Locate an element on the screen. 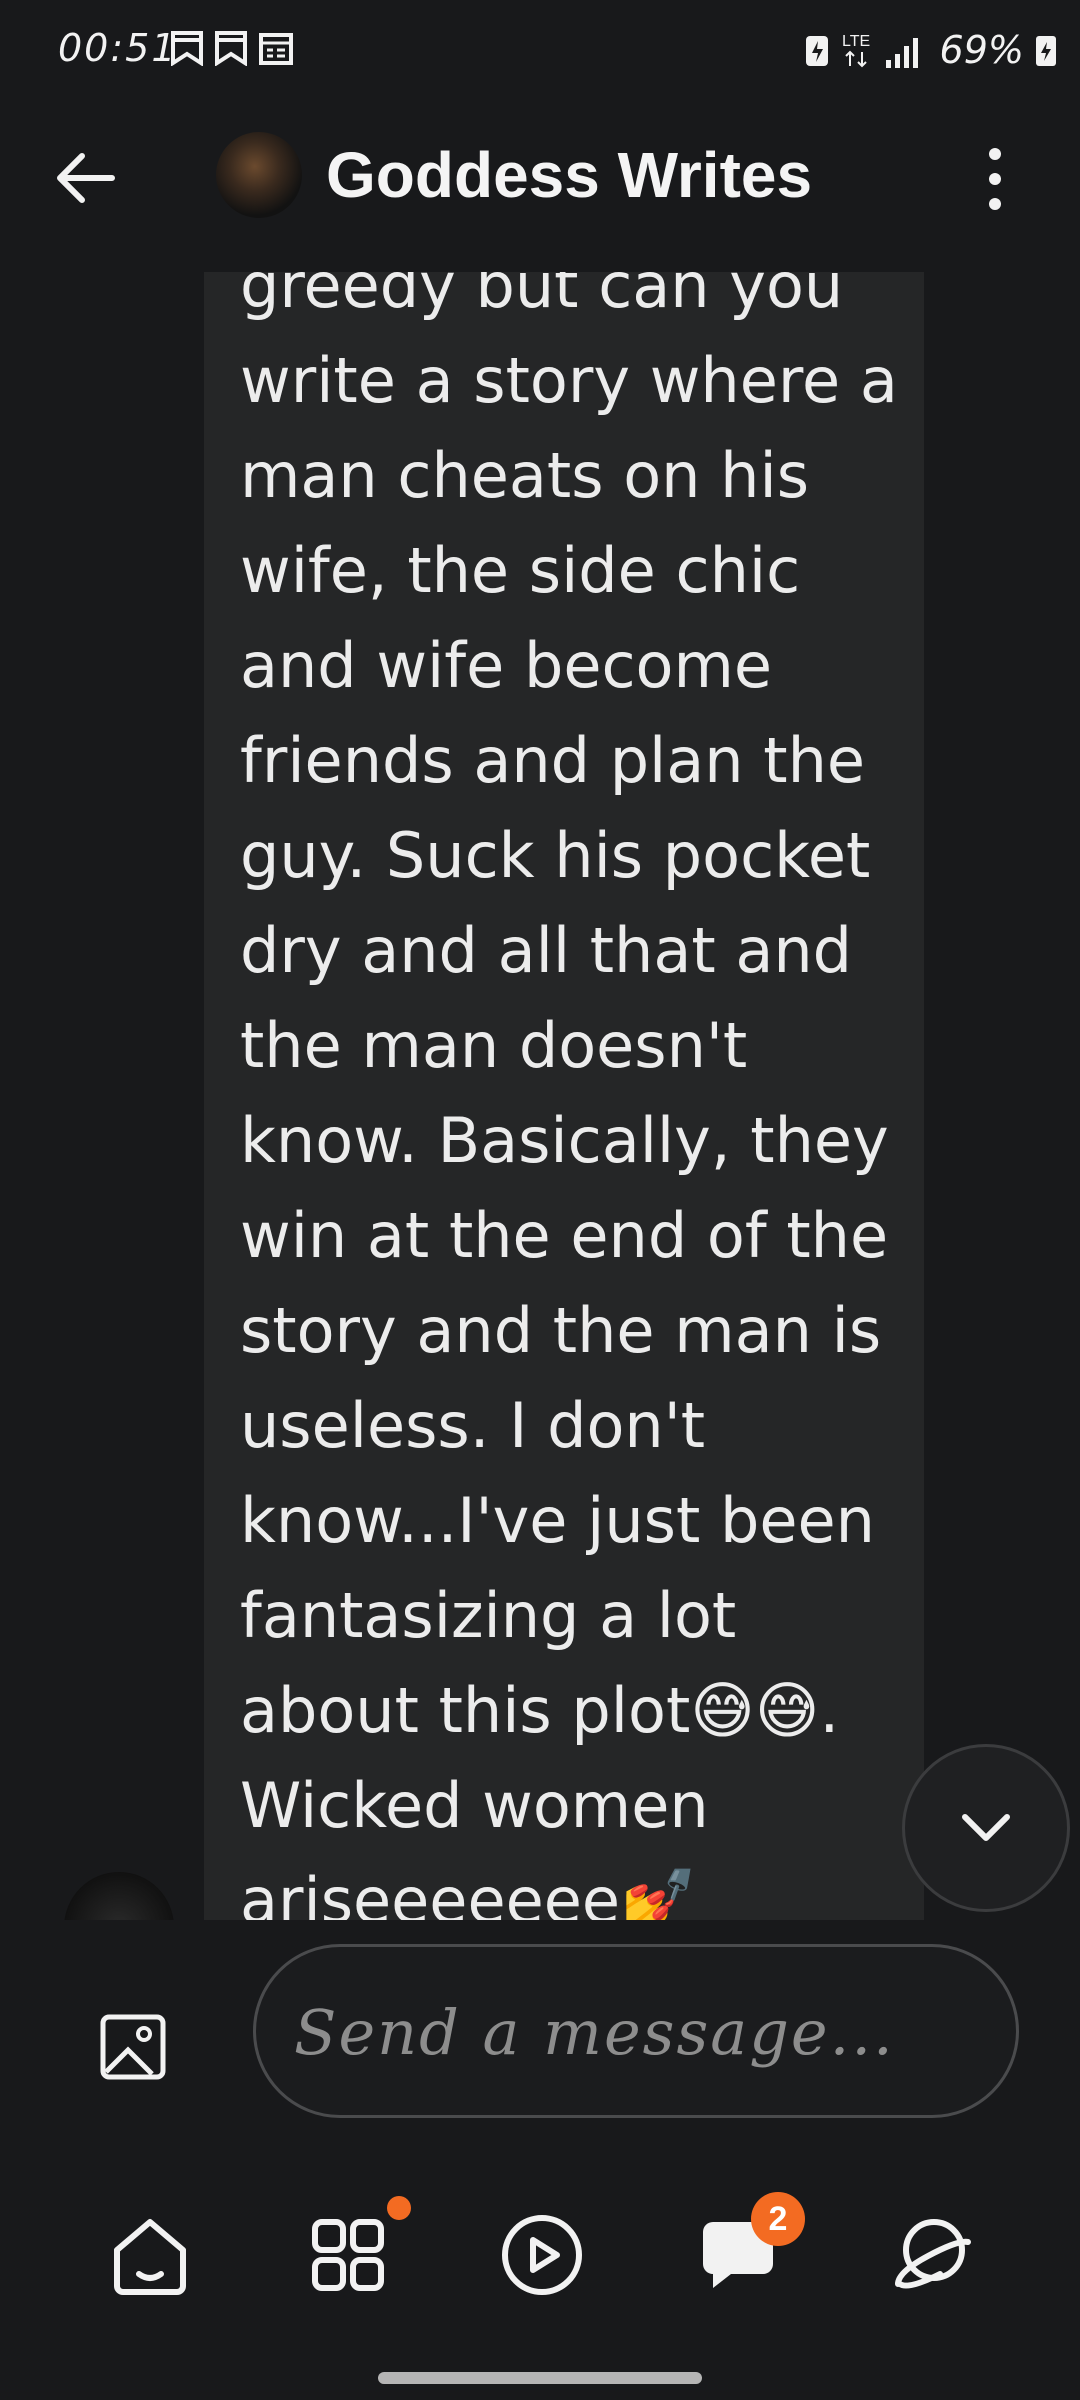 The height and width of the screenshot is (2400, 1080). scroll-to-bottom-button is located at coordinates (986, 1828).